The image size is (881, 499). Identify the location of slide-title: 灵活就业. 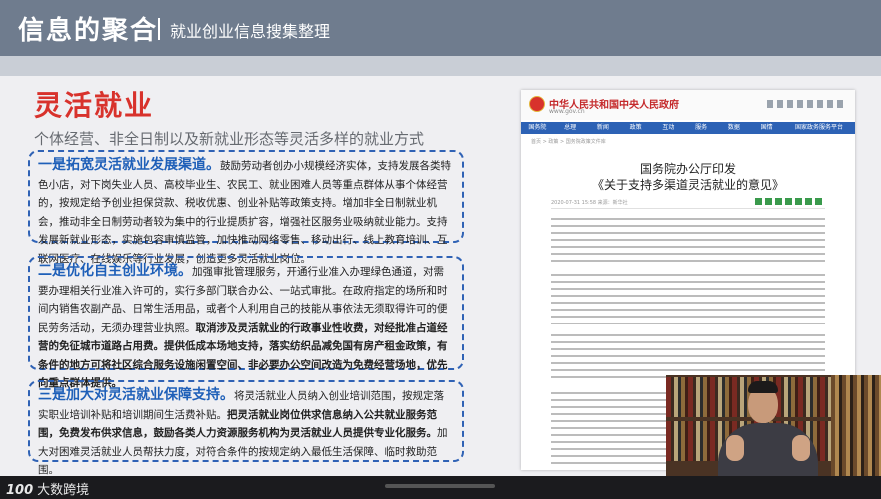
(94, 105).